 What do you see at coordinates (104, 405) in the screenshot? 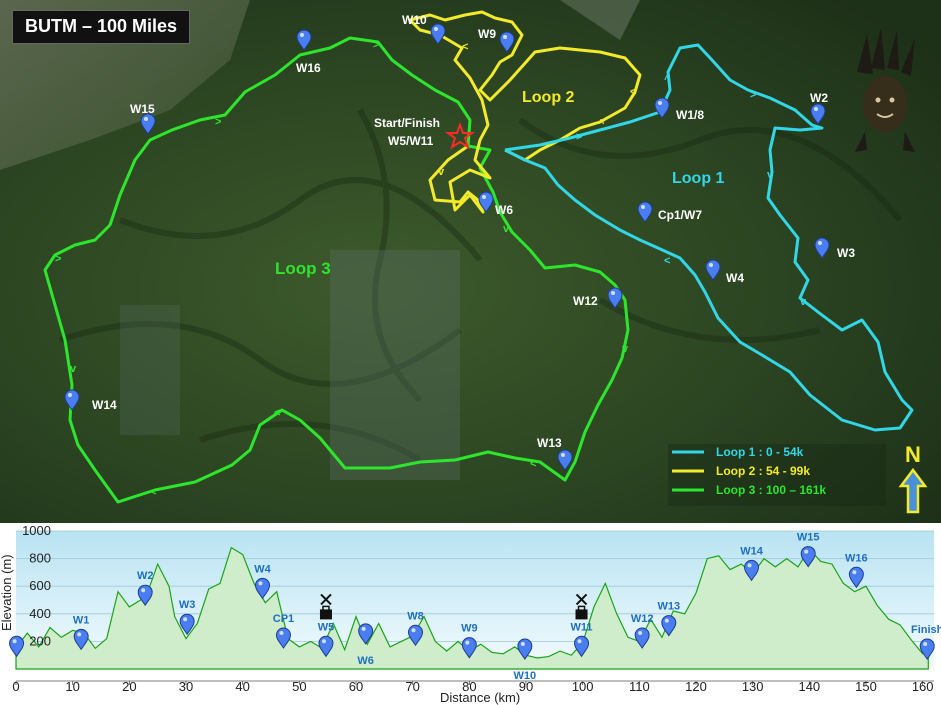
I see `waypoint-label-w14: W14` at bounding box center [104, 405].